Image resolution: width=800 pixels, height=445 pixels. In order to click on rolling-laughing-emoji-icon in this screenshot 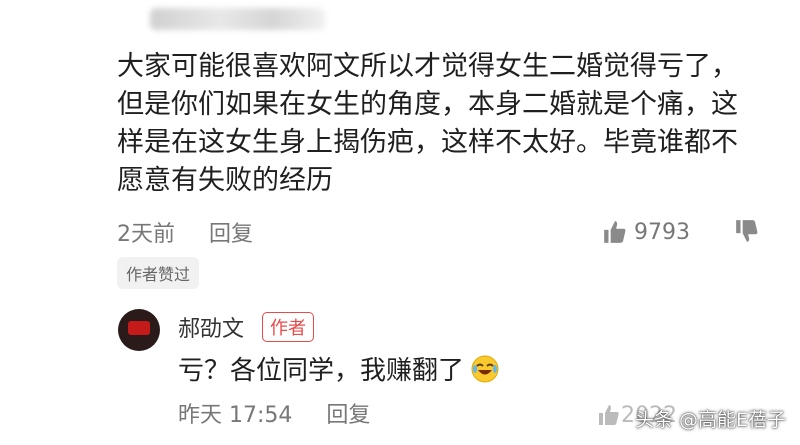, I will do `click(485, 368)`.